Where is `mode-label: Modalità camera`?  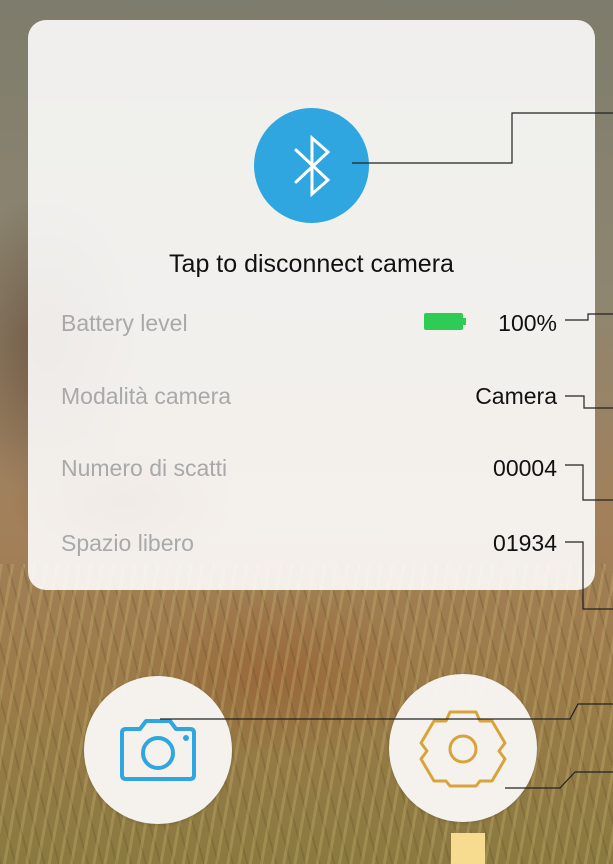
mode-label: Modalità camera is located at coordinates (146, 396).